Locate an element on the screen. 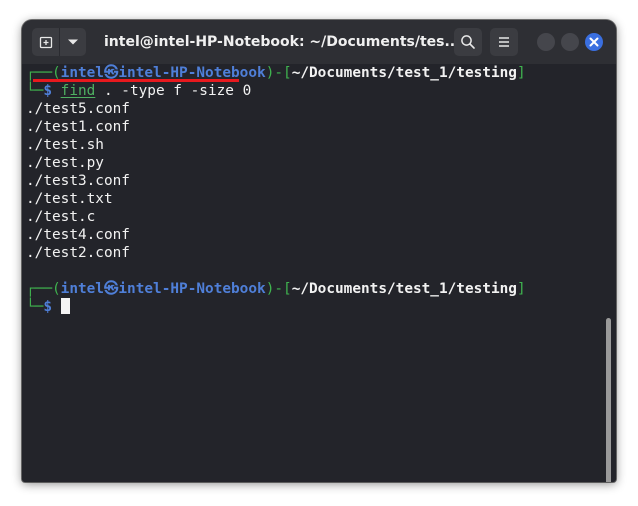 The width and height of the screenshot is (638, 506). command-args: . -type f -size 0 is located at coordinates (173, 91).